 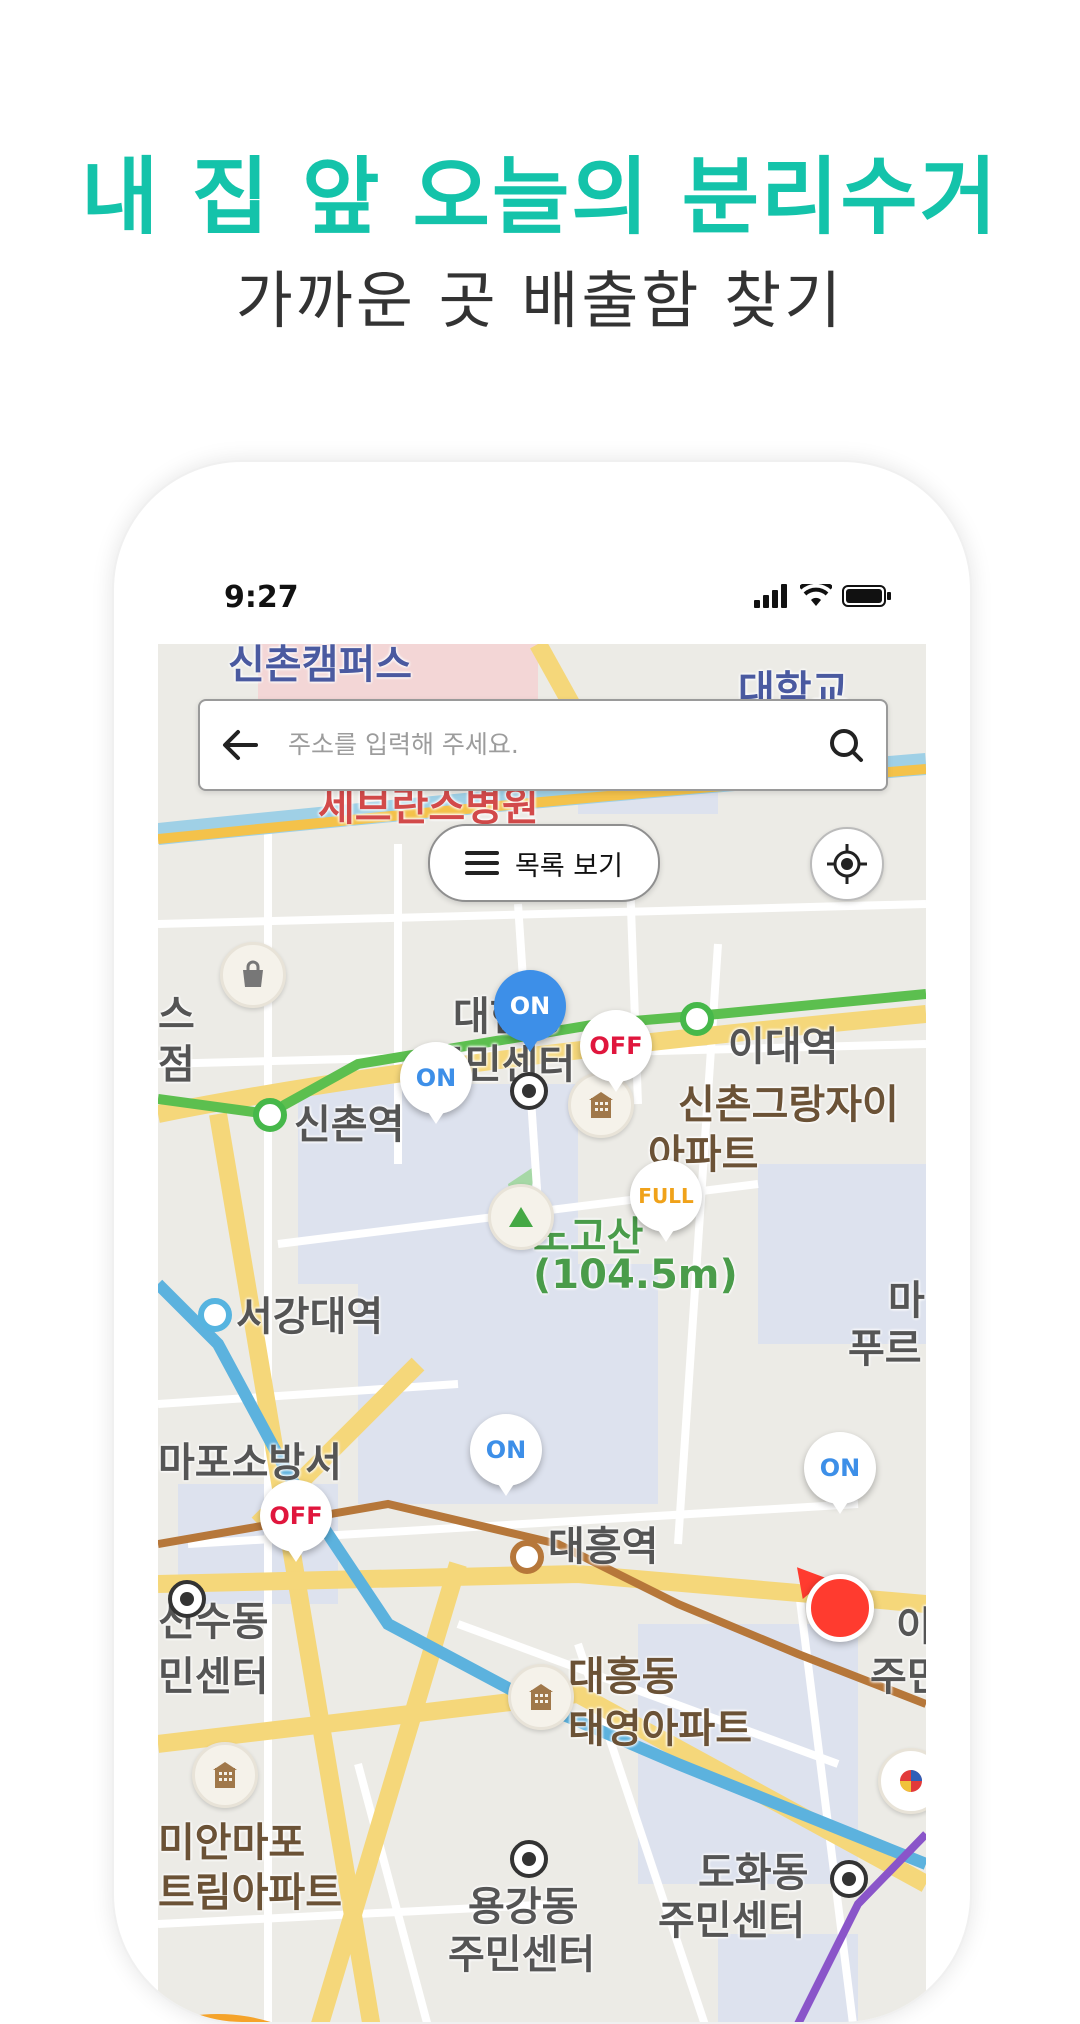 What do you see at coordinates (176, 1065) in the screenshot?
I see `label-jeom: 점` at bounding box center [176, 1065].